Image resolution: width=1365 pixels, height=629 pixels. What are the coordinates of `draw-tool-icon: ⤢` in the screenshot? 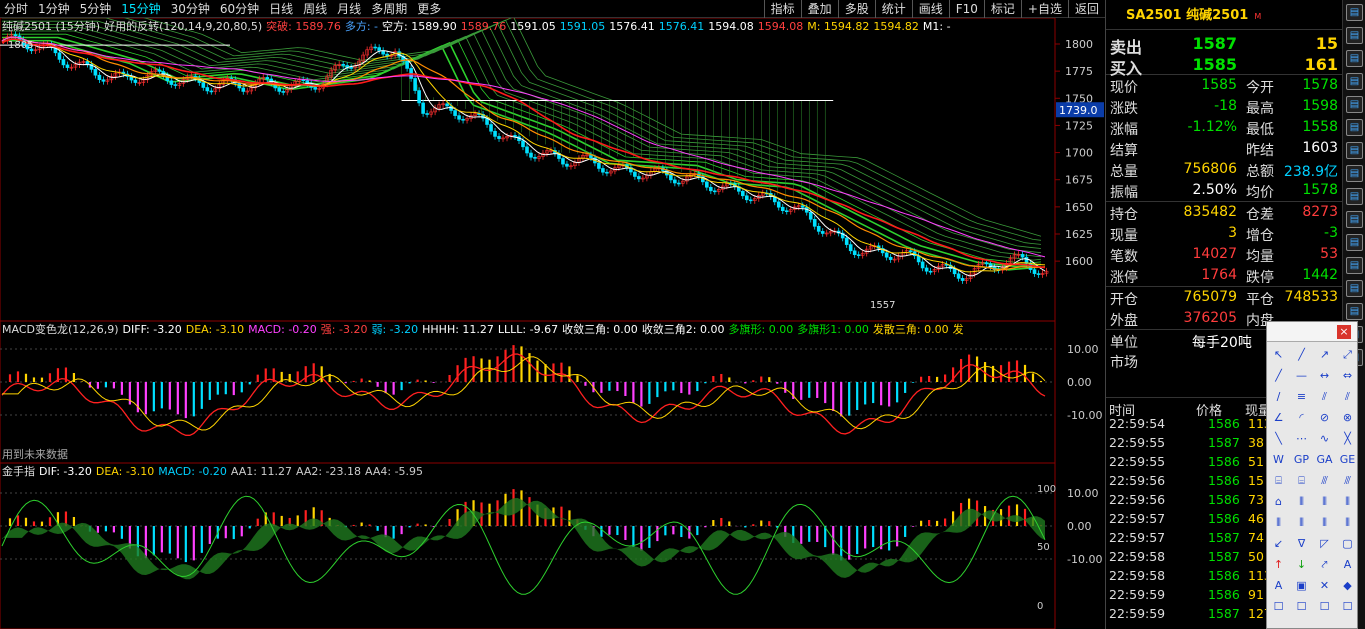 It's located at (1347, 354).